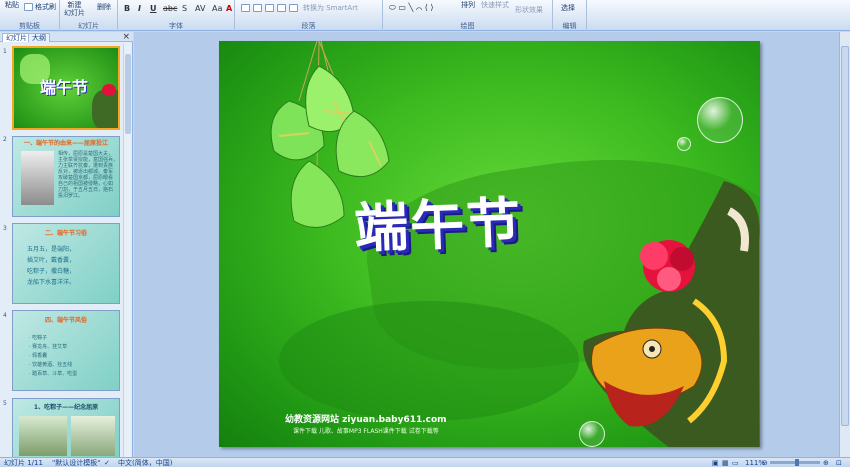 The width and height of the screenshot is (850, 467). Describe the element at coordinates (104, 7) in the screenshot. I see `delete-slide-button: 删除` at that location.